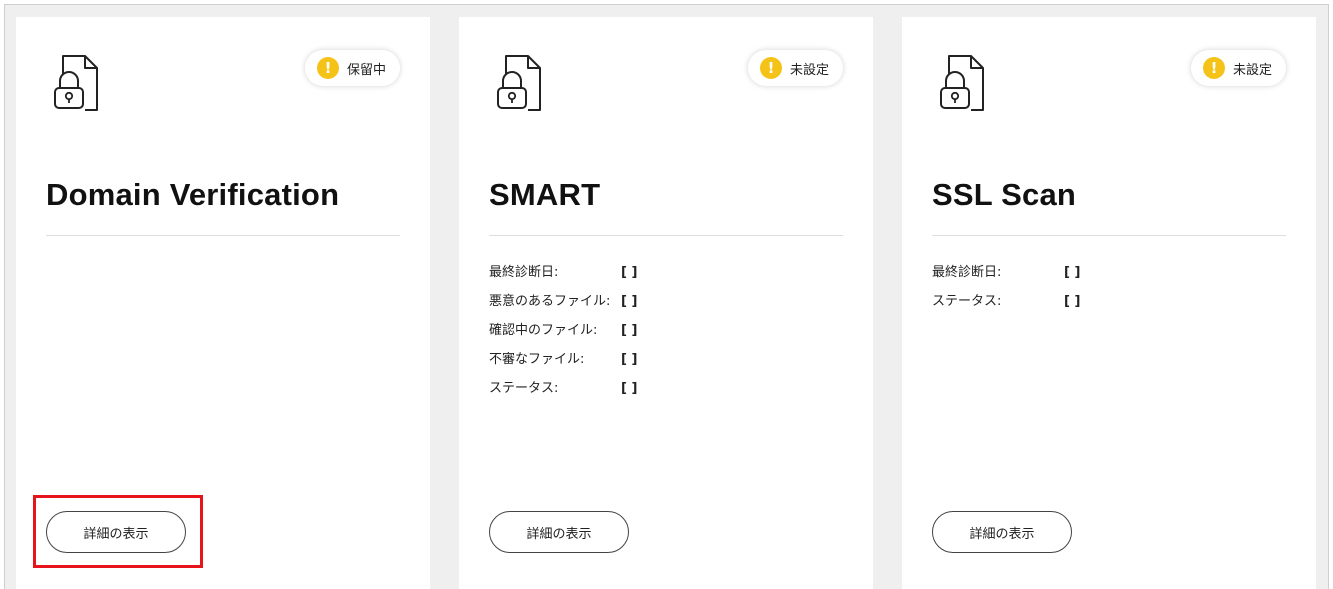  Describe the element at coordinates (193, 194) in the screenshot. I see `card-title: Domain Verification` at that location.